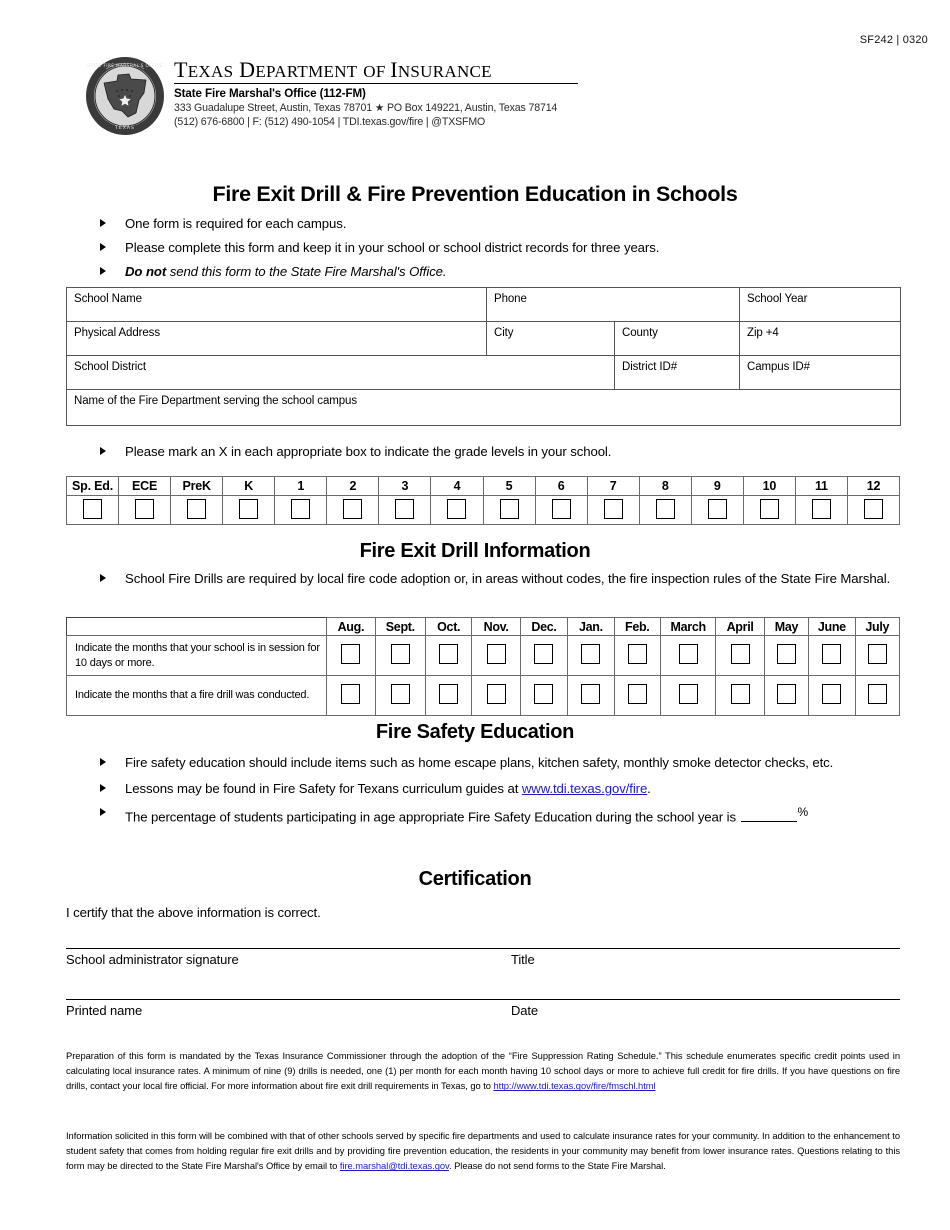 The width and height of the screenshot is (950, 1230). Describe the element at coordinates (525, 1010) in the screenshot. I see `label-date: Date` at that location.